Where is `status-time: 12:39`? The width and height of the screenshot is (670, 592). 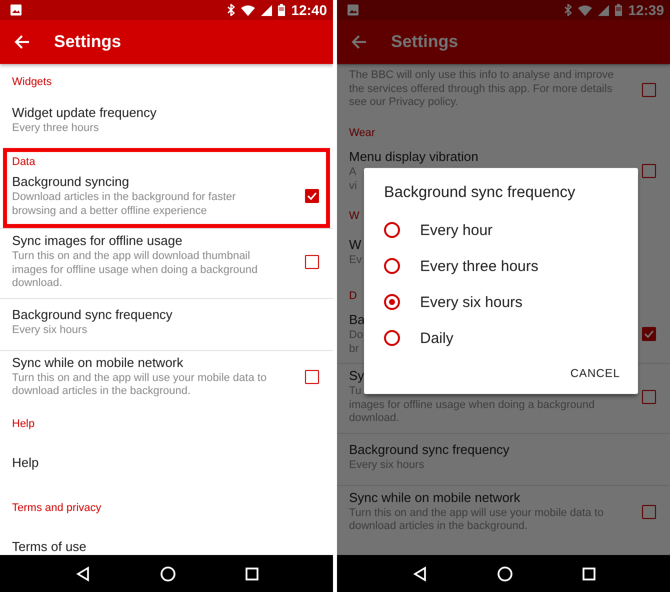 status-time: 12:39 is located at coordinates (646, 10).